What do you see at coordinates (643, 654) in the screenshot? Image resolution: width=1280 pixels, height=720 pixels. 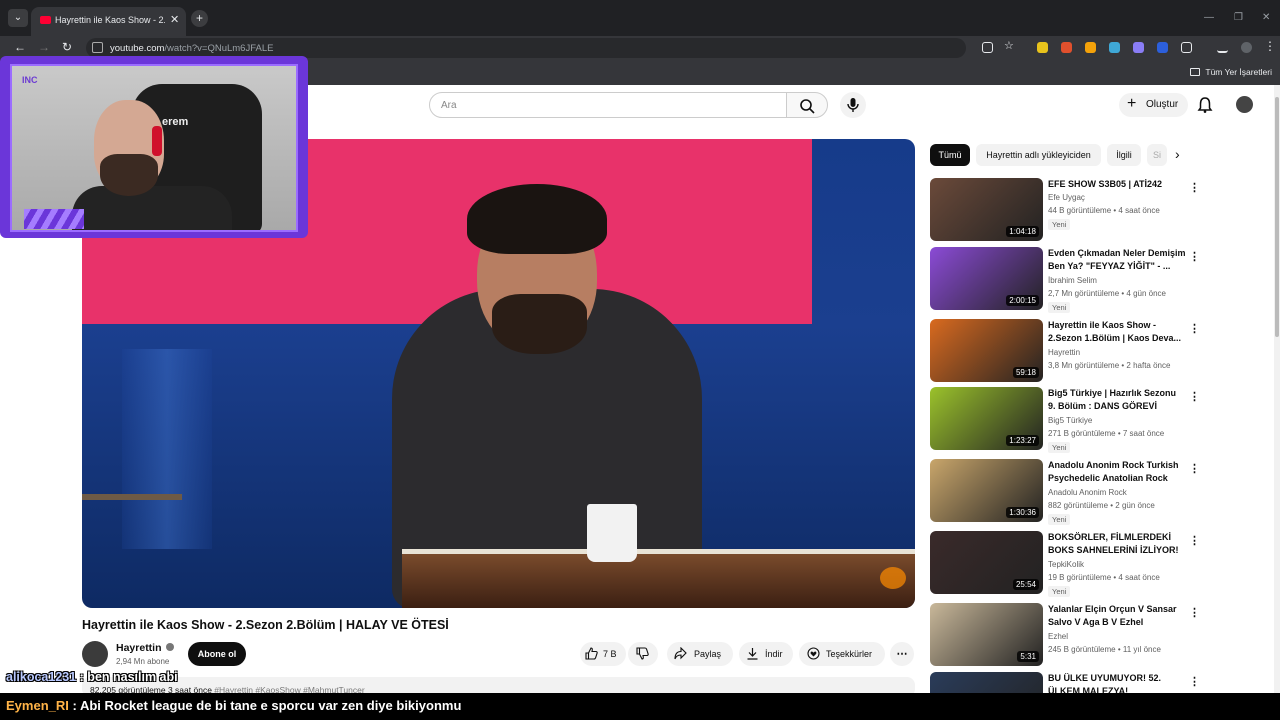 I see `dislike-button` at bounding box center [643, 654].